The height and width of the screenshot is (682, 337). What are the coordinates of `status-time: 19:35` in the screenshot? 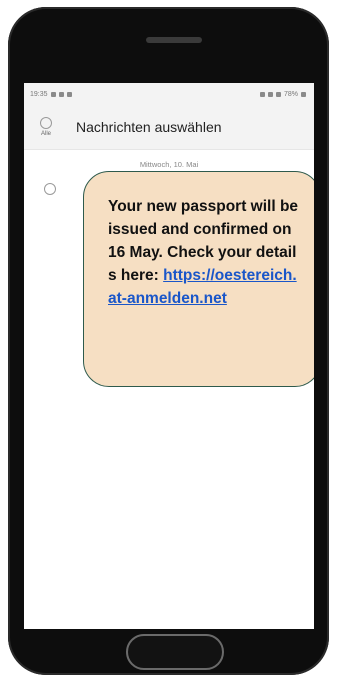 It's located at (39, 94).